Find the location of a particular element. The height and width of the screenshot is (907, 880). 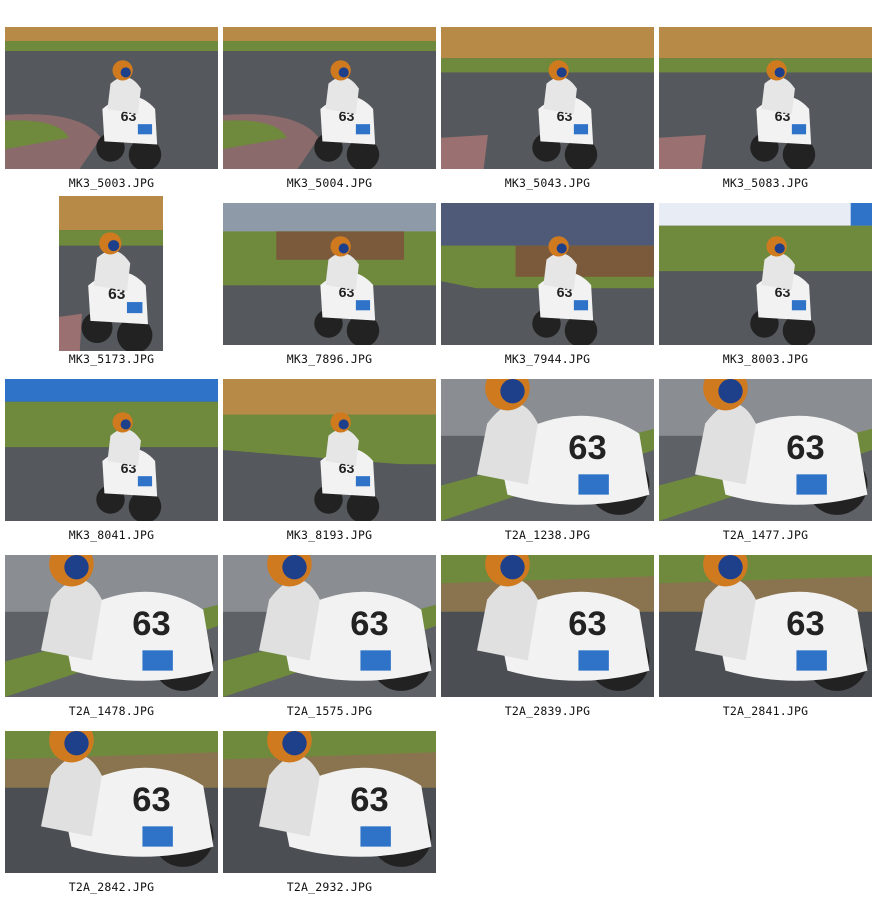

thumbnail-item: 63 MK3_7944.JPG is located at coordinates (547, 291).